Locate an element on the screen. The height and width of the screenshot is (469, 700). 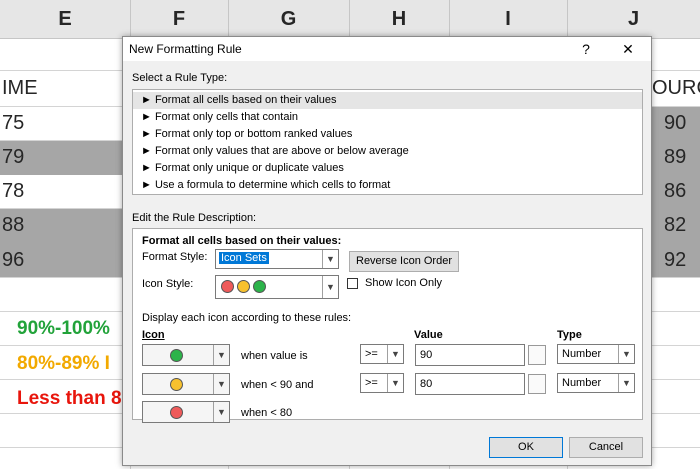
ok-button: OK is located at coordinates (526, 447).